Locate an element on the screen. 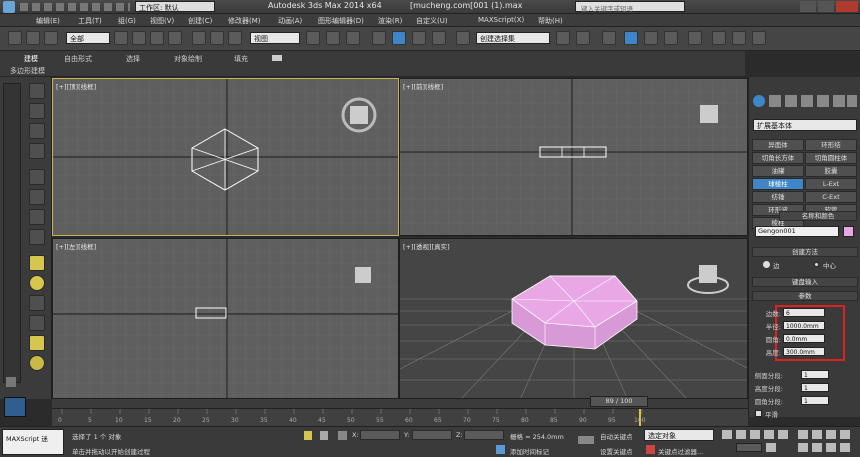  param-radius-field: 1000.0mm is located at coordinates (804, 325).